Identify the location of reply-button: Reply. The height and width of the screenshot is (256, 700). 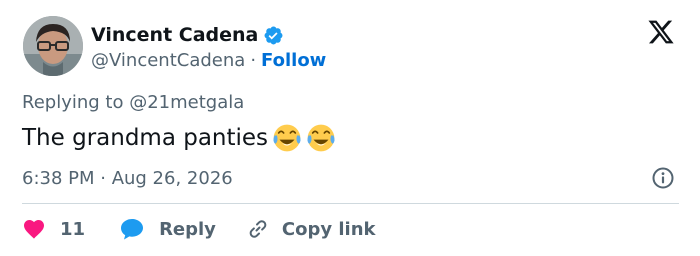
(167, 229).